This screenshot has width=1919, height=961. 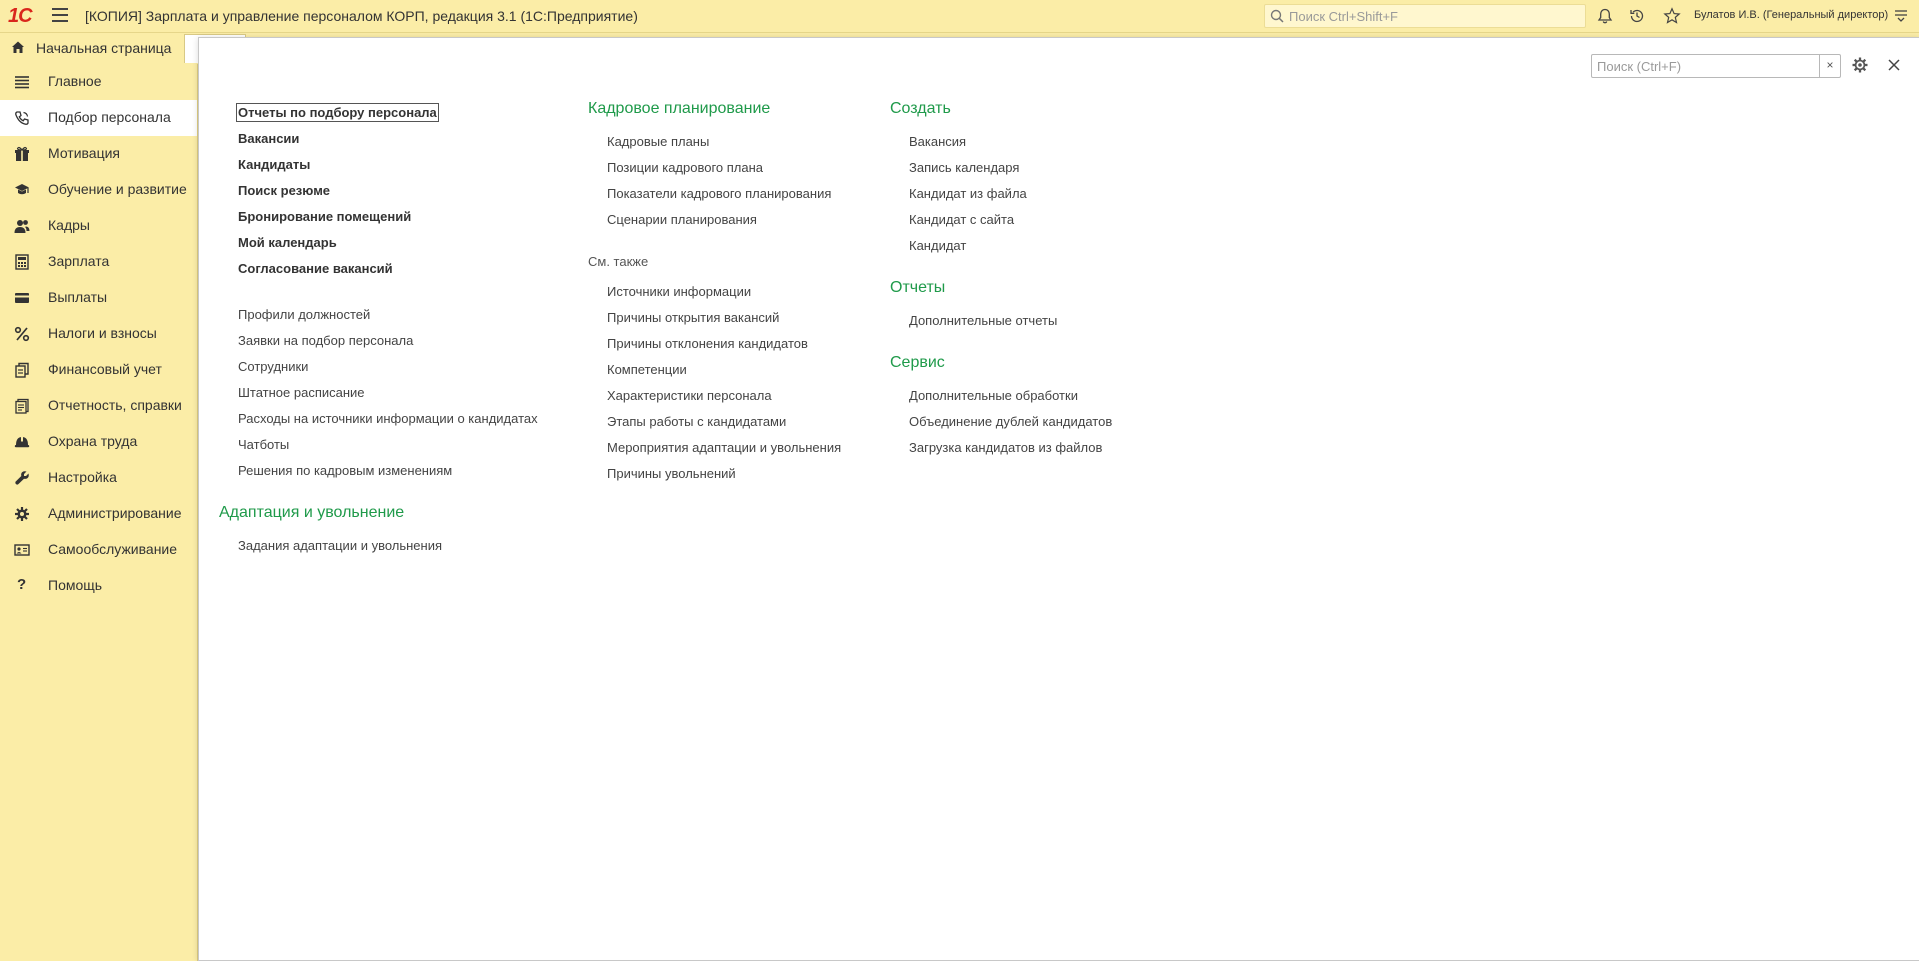 I want to click on phone-icon, so click(x=22, y=118).